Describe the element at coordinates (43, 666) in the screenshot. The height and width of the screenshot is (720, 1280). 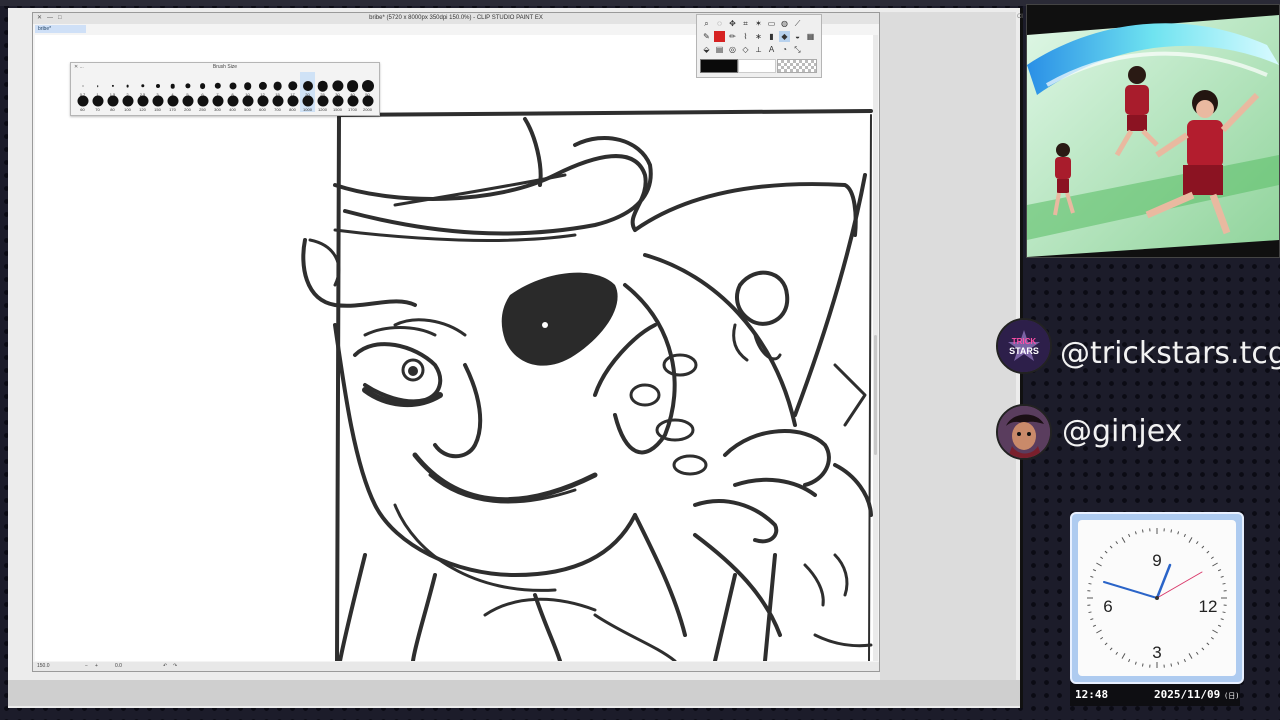
I see `zoom-value: 150.0` at that location.